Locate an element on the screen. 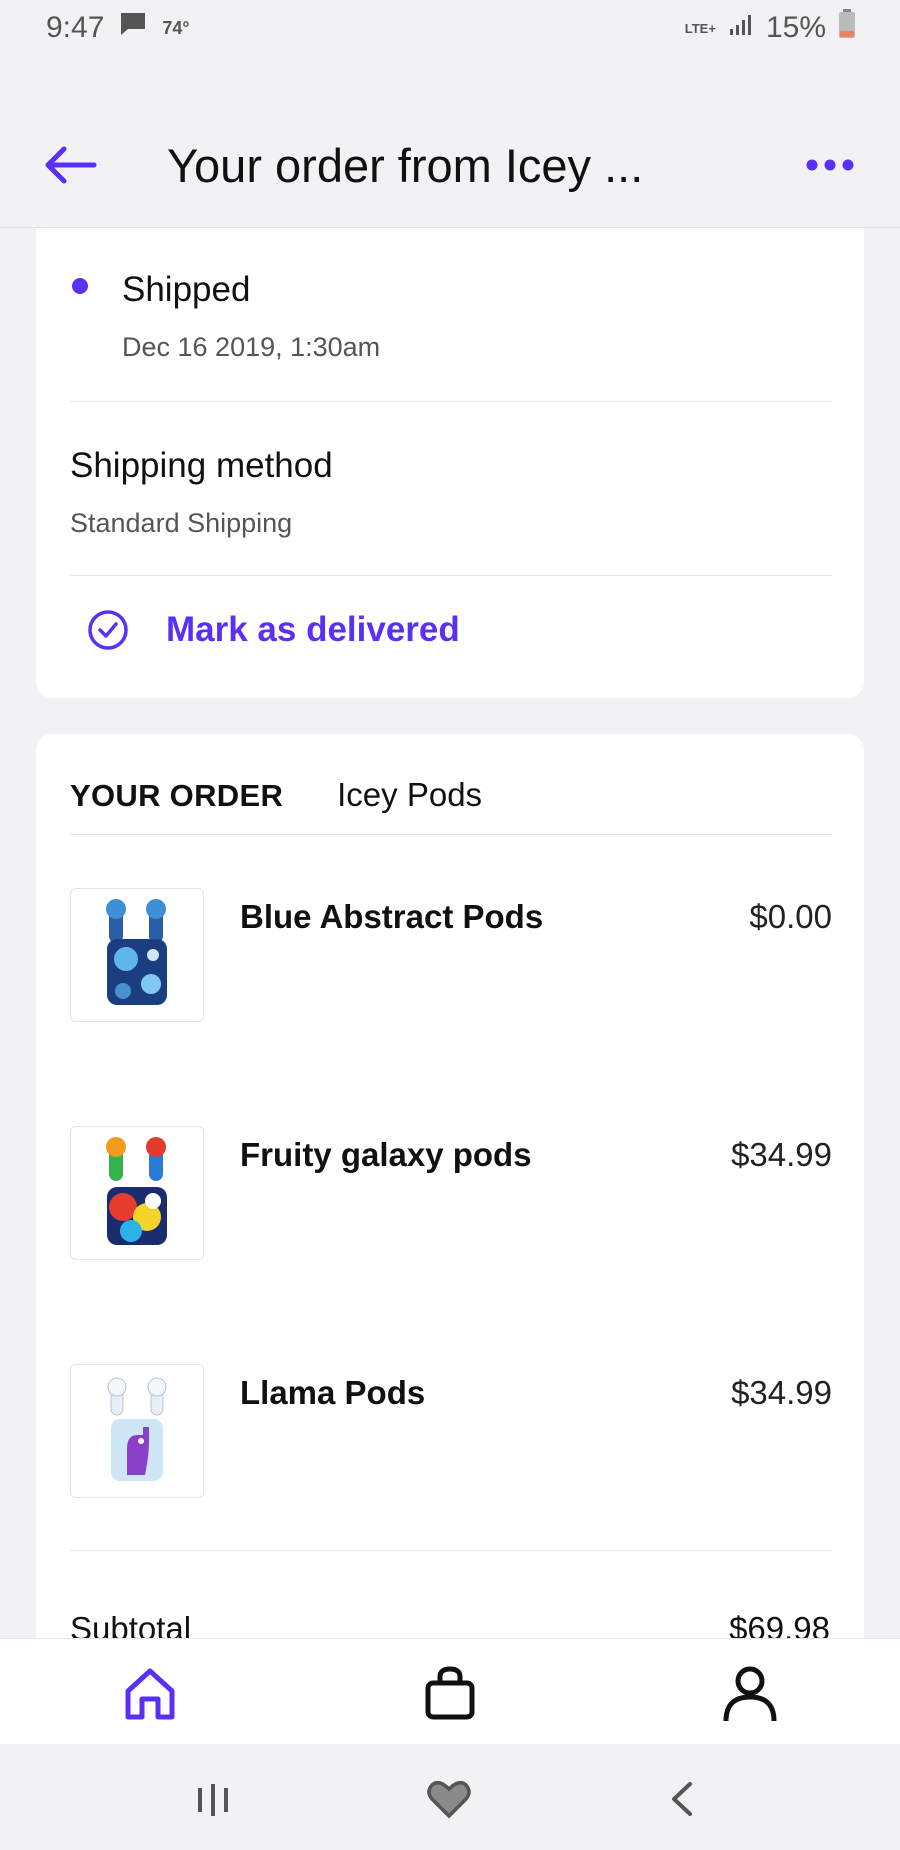 This screenshot has width=900, height=1850. order-section-title: YOUR ORDER is located at coordinates (177, 795).